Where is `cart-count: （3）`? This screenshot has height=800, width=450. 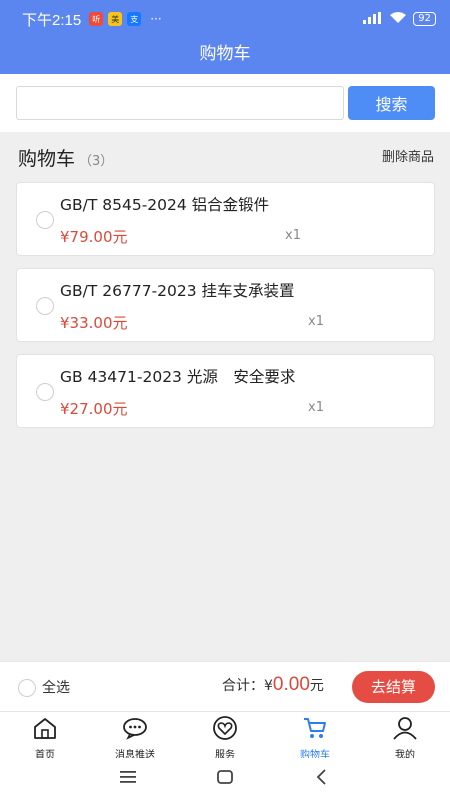
cart-count: （3） is located at coordinates (96, 161).